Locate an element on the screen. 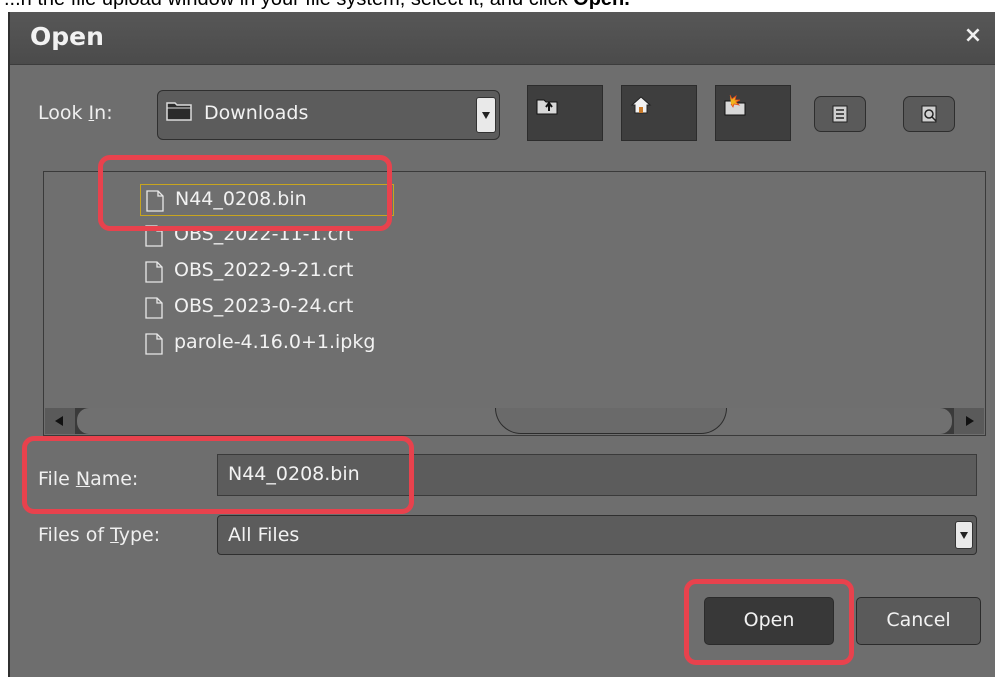 This screenshot has width=995, height=677. home-button is located at coordinates (659, 113).